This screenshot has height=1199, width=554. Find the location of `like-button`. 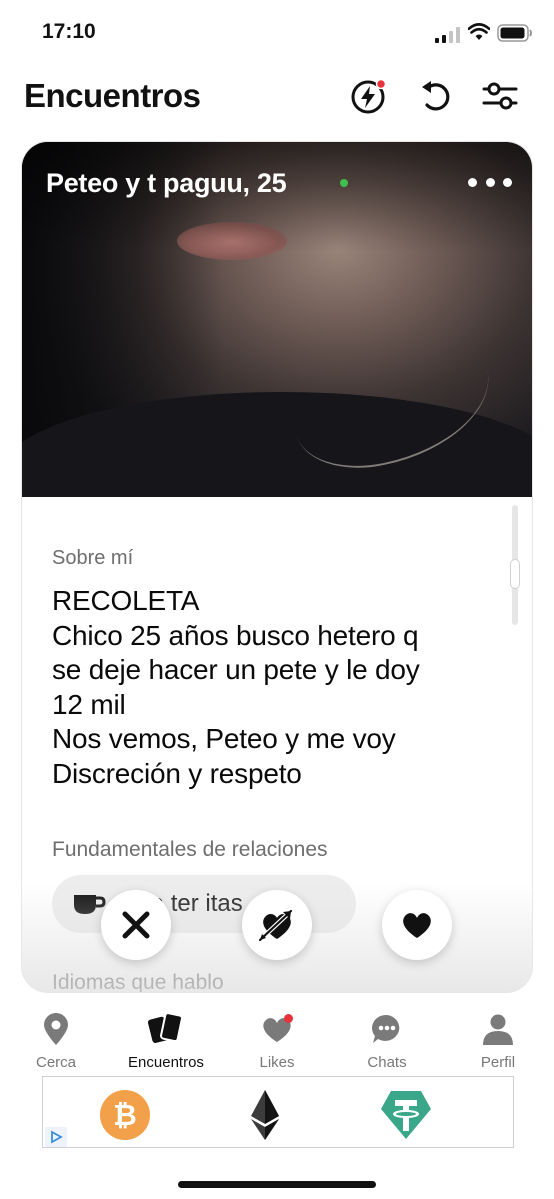

like-button is located at coordinates (417, 925).